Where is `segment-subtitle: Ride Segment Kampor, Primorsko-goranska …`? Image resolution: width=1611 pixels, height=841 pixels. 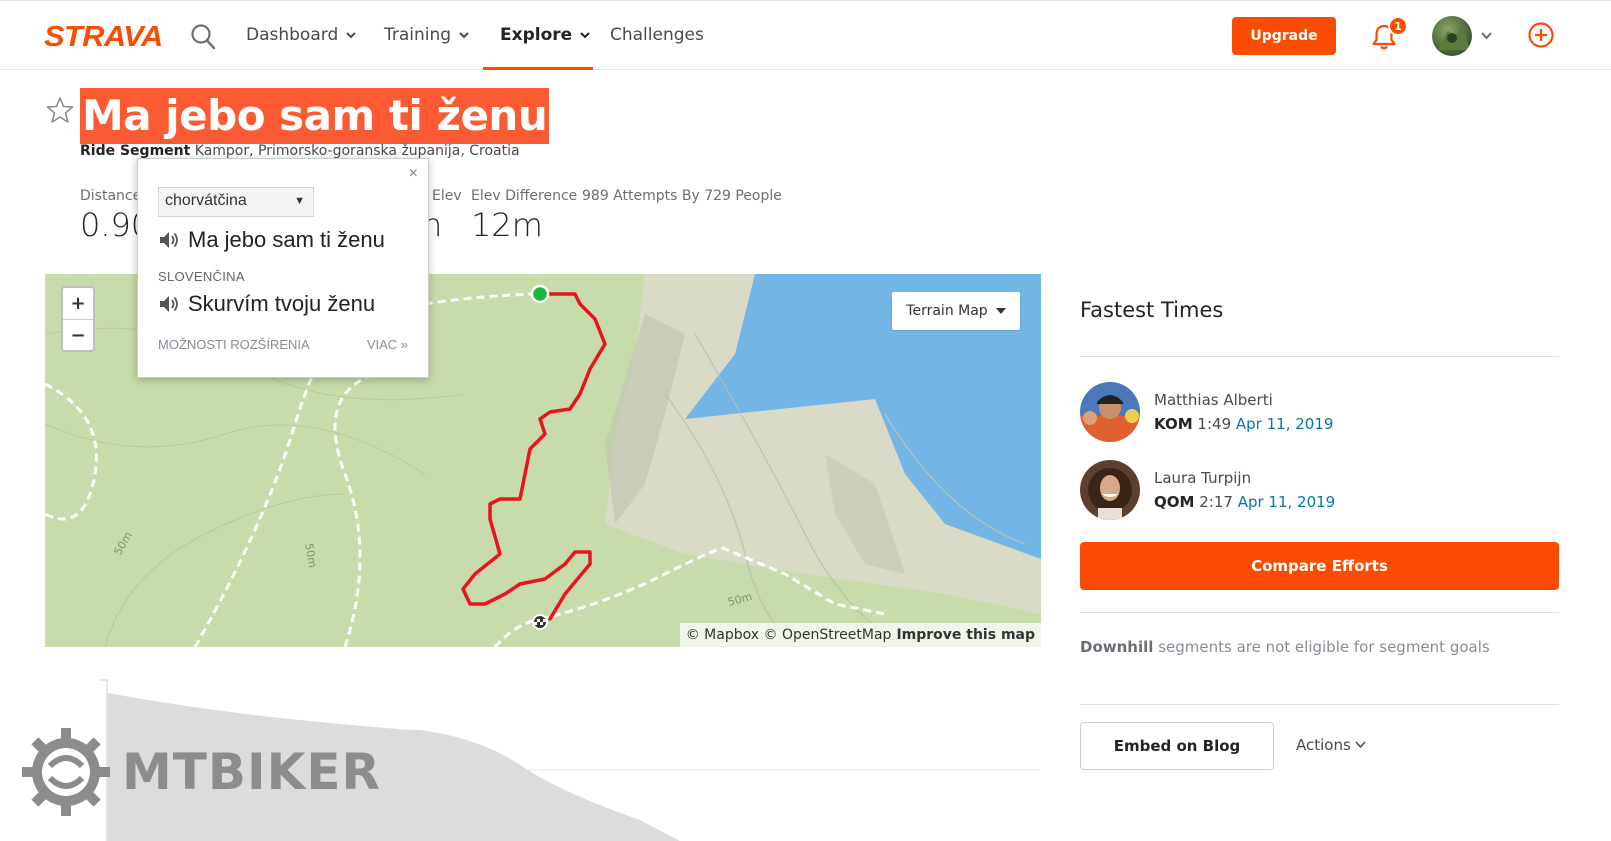 segment-subtitle: Ride Segment Kampor, Primorsko-goranska … is located at coordinates (300, 151).